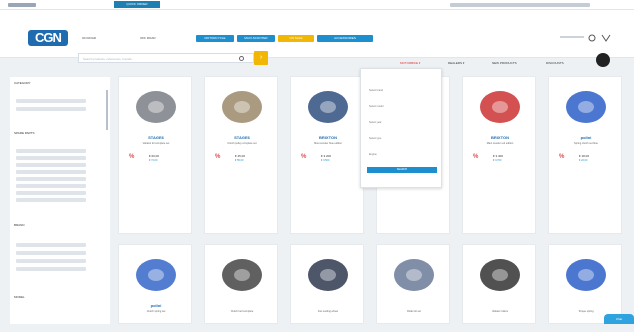  I want to click on rollers2-icon, so click(500, 275).